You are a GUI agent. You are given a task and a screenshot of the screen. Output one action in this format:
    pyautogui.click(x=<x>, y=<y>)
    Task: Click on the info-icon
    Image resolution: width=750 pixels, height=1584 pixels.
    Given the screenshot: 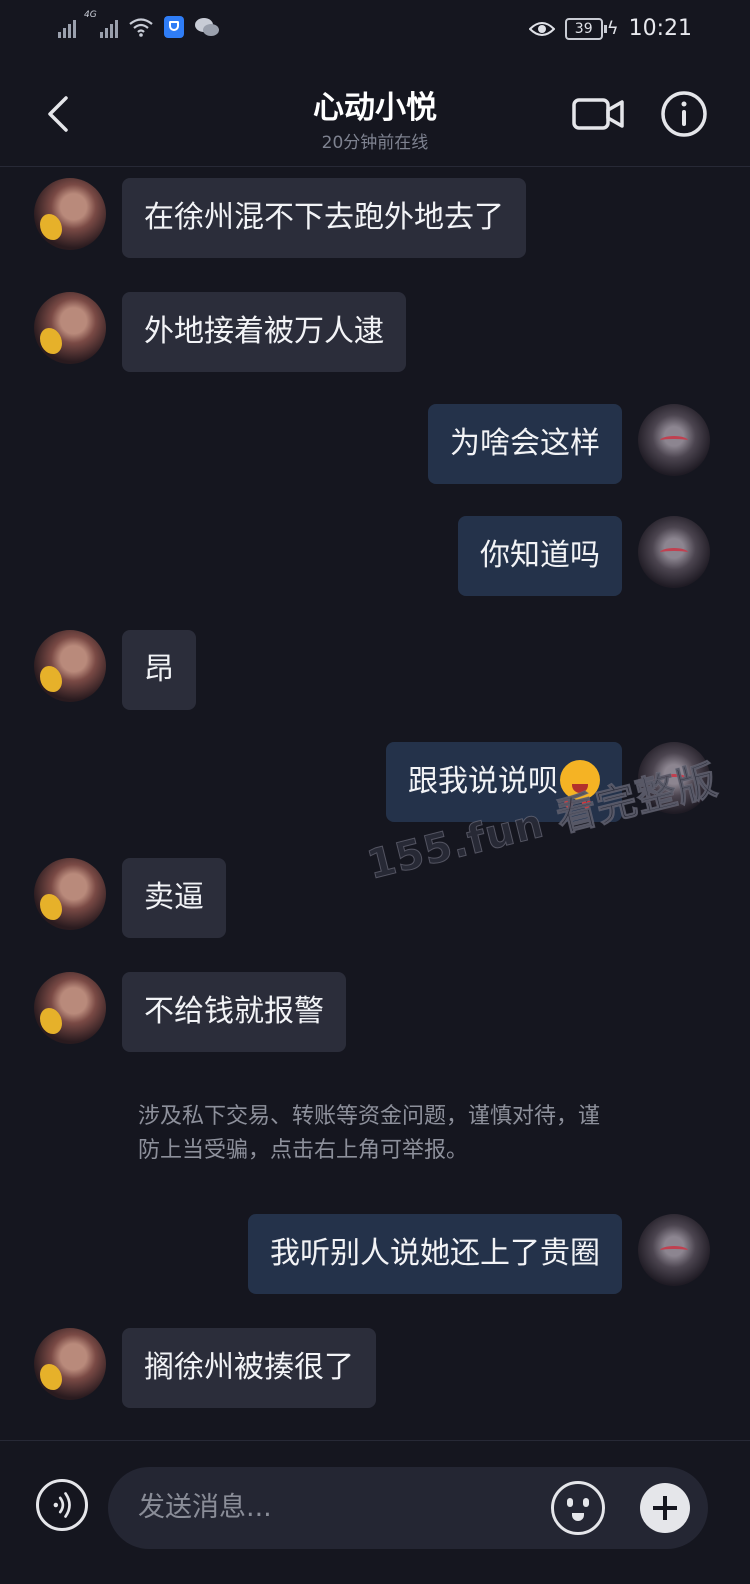 What is the action you would take?
    pyautogui.click(x=684, y=114)
    